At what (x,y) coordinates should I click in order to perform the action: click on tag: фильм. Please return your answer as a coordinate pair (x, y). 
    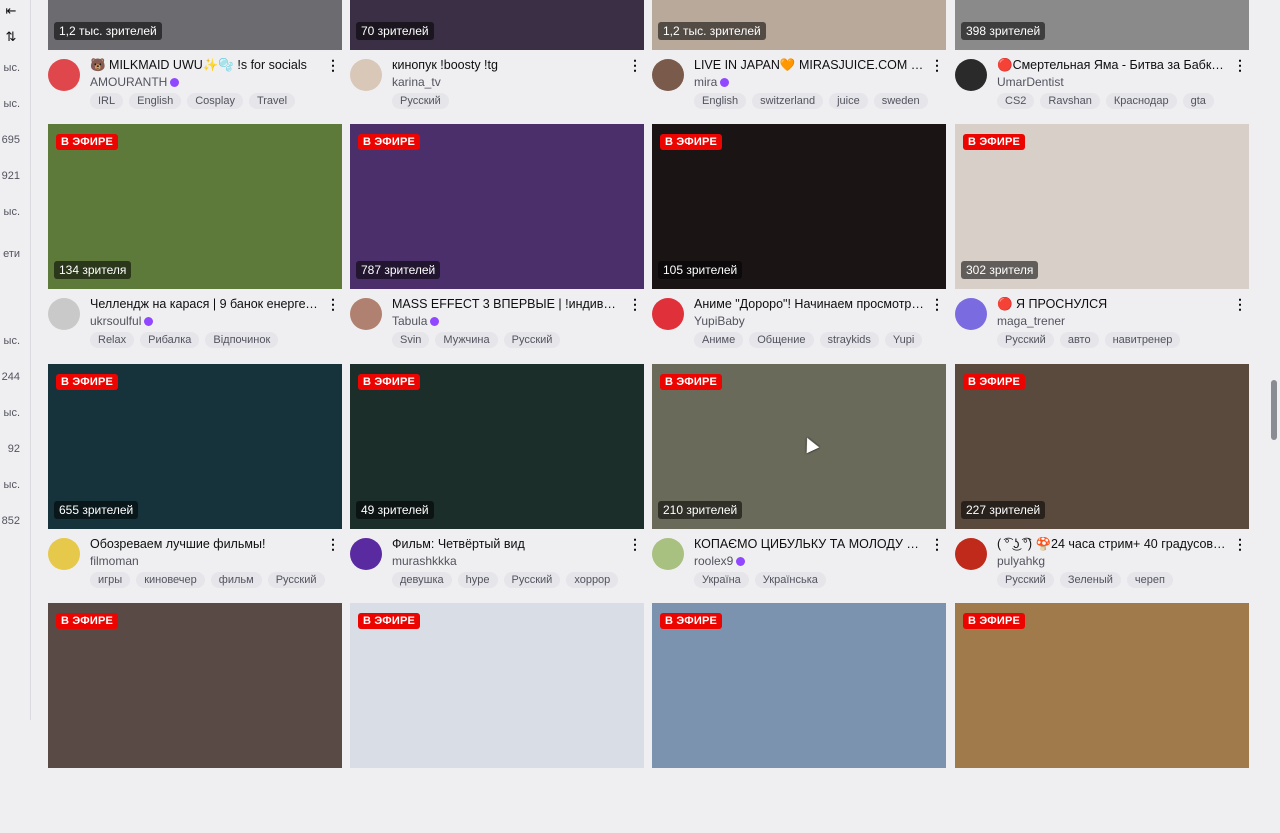
    Looking at the image, I should click on (236, 580).